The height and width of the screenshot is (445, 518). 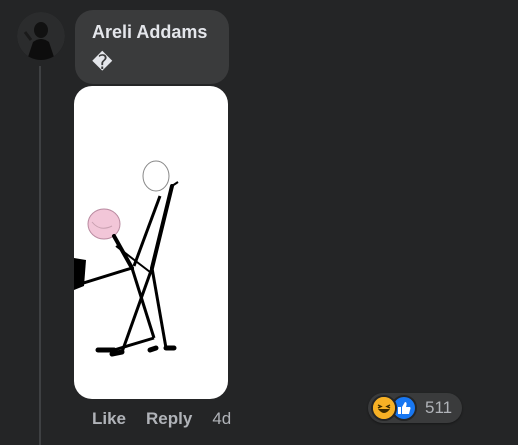 I want to click on avatar-image, so click(x=41, y=36).